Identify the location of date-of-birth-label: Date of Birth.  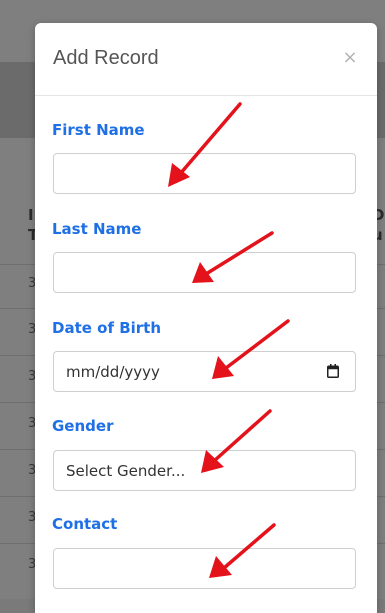
(107, 328).